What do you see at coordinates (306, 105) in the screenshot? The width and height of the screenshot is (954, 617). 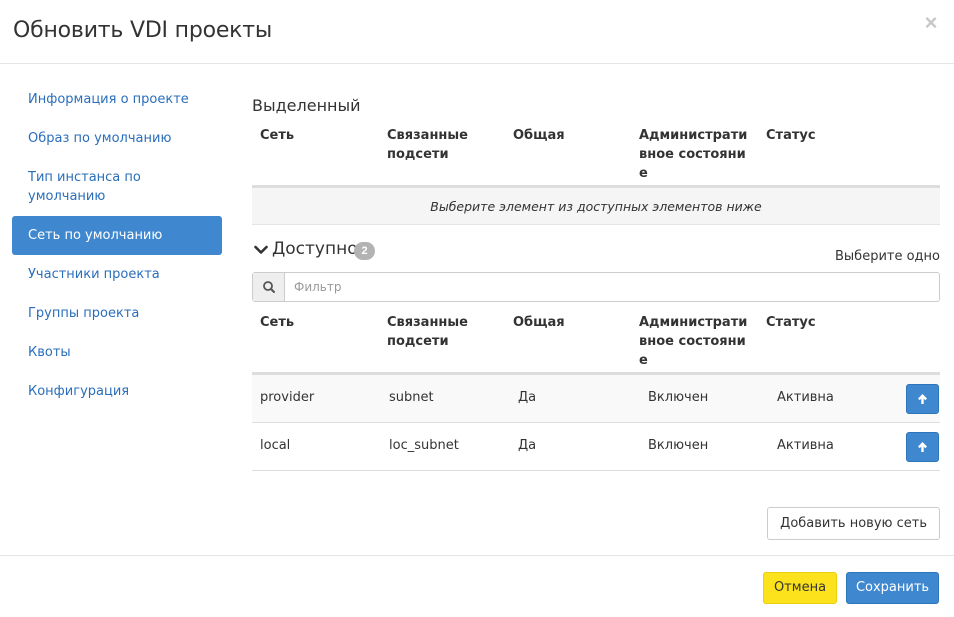 I see `allocated-title: Выделенный` at bounding box center [306, 105].